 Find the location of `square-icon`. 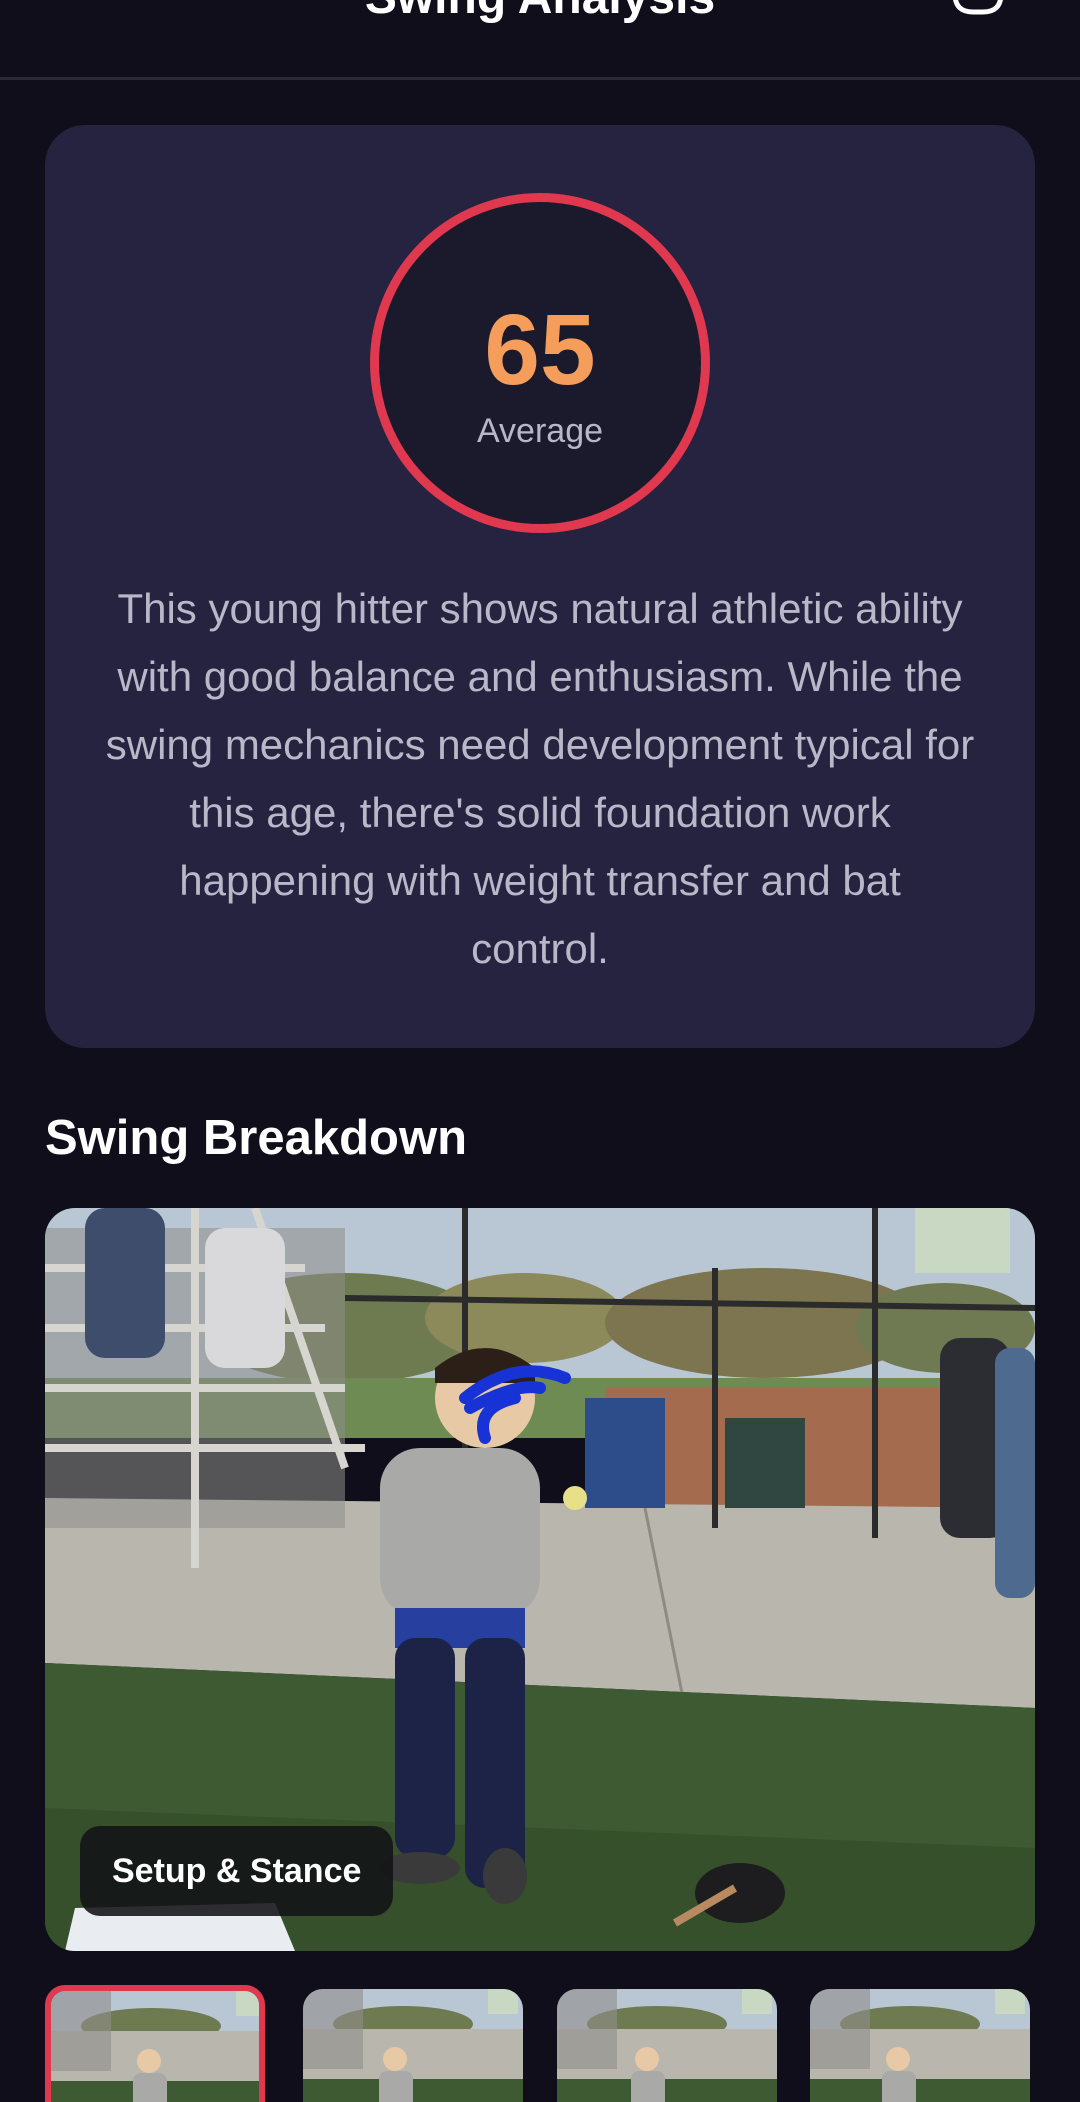

square-icon is located at coordinates (978, 7).